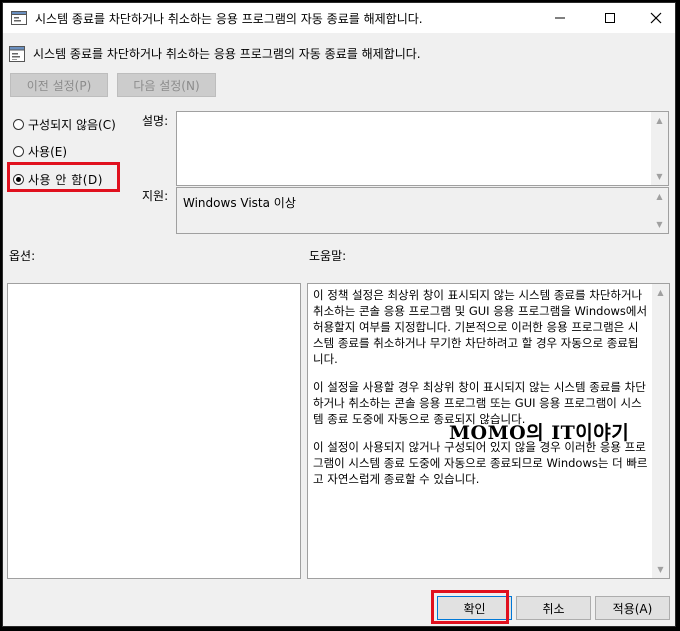 This screenshot has height=631, width=680. Describe the element at coordinates (632, 608) in the screenshot. I see `apply-button: 적용(A)` at that location.